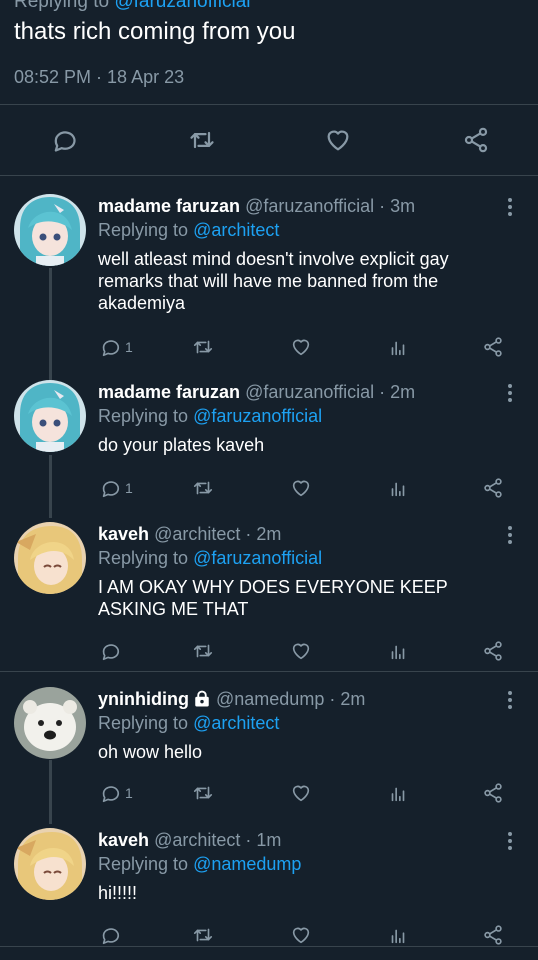 This screenshot has width=538, height=960. Describe the element at coordinates (155, 31) in the screenshot. I see `main-tweet-text: thats rich coming from you` at that location.